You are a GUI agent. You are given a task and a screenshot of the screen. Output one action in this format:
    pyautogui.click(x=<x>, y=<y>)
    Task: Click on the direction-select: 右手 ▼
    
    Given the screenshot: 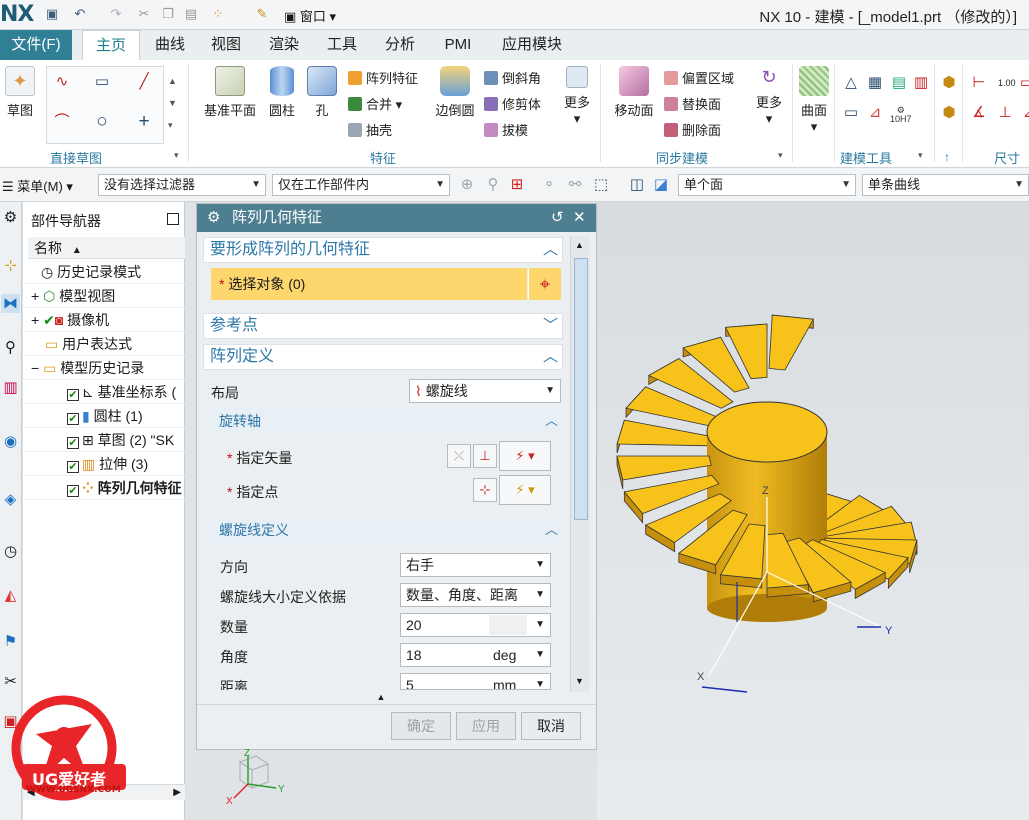 What is the action you would take?
    pyautogui.click(x=475, y=565)
    